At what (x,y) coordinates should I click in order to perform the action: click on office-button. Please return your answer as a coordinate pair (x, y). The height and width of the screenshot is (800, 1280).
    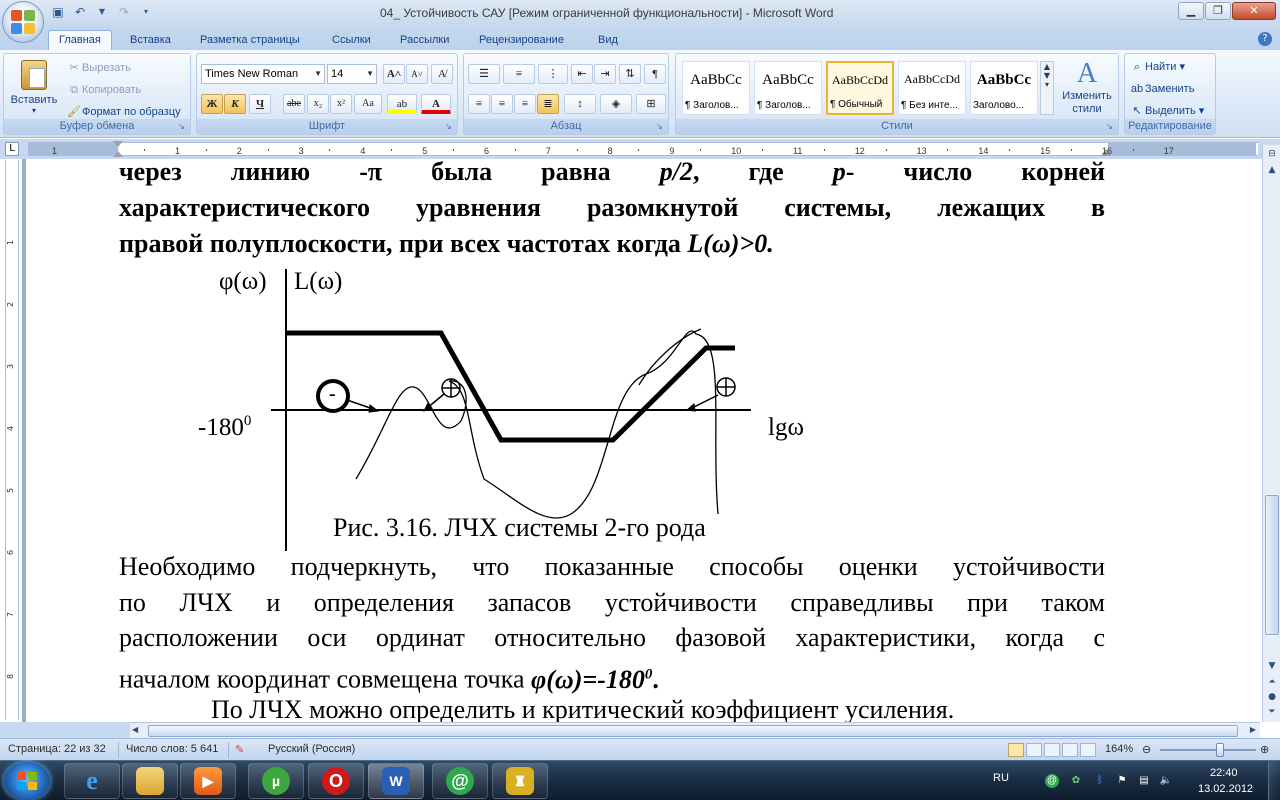
    Looking at the image, I should click on (23, 22).